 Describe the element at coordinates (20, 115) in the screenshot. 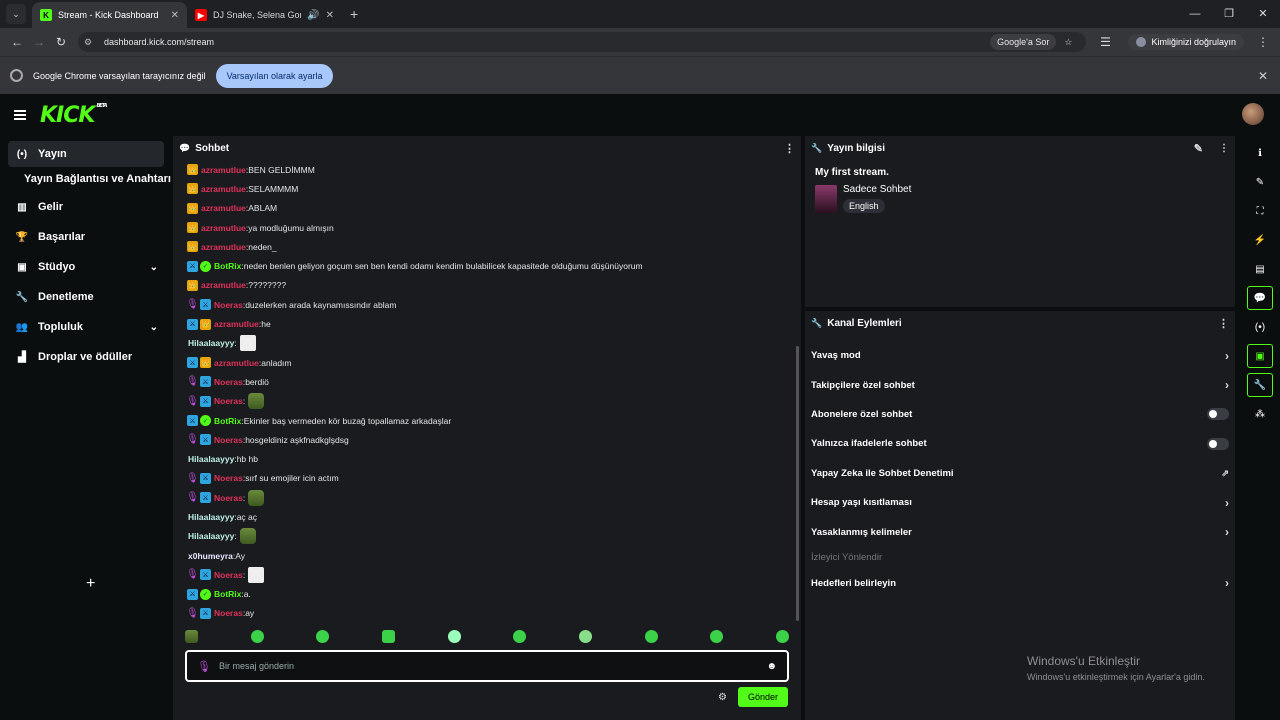

I see `menu-icon` at that location.